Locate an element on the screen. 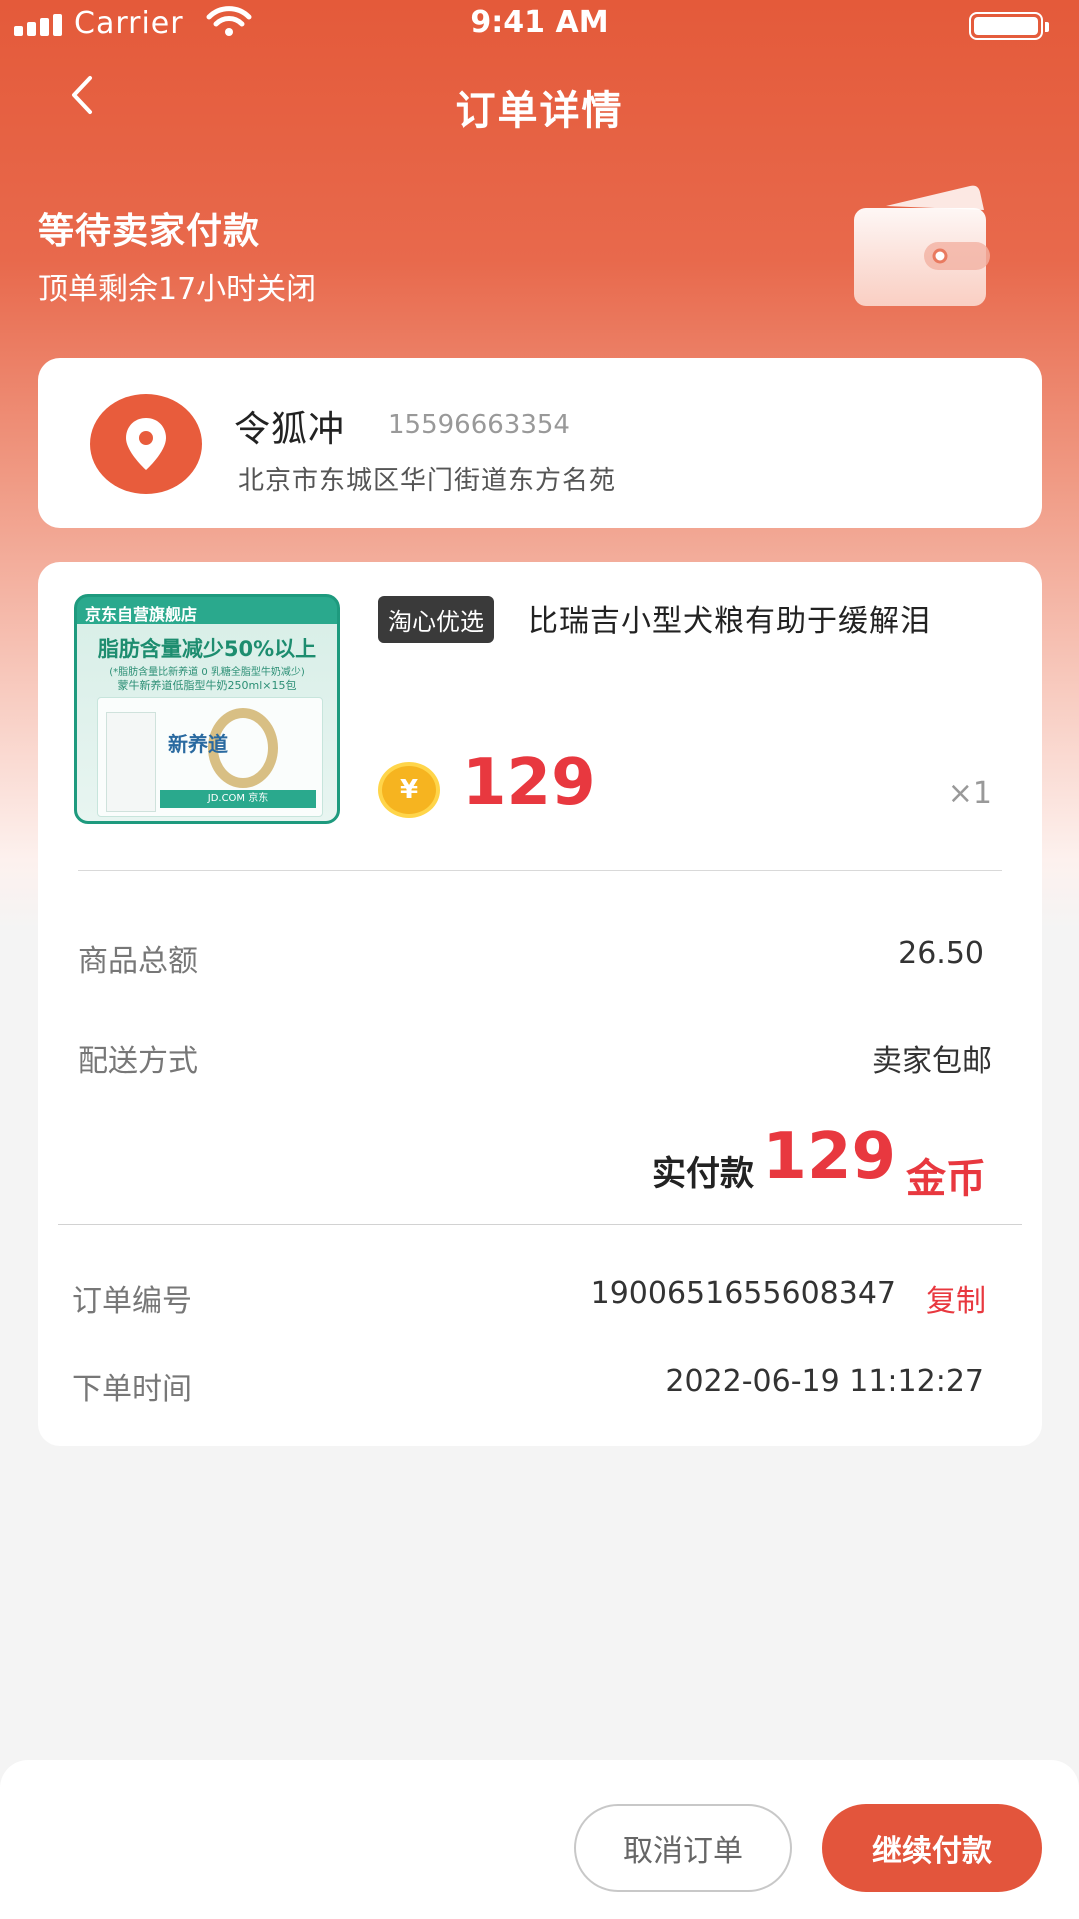 Image resolution: width=1079 pixels, height=1919 pixels. contact-name: 令狐冲 is located at coordinates (290, 429).